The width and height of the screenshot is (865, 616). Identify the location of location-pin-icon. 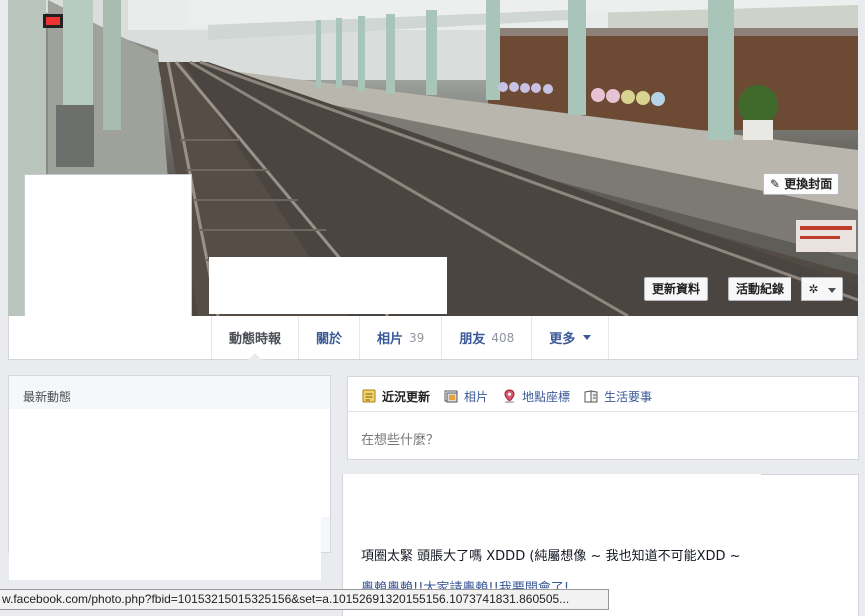
(509, 396).